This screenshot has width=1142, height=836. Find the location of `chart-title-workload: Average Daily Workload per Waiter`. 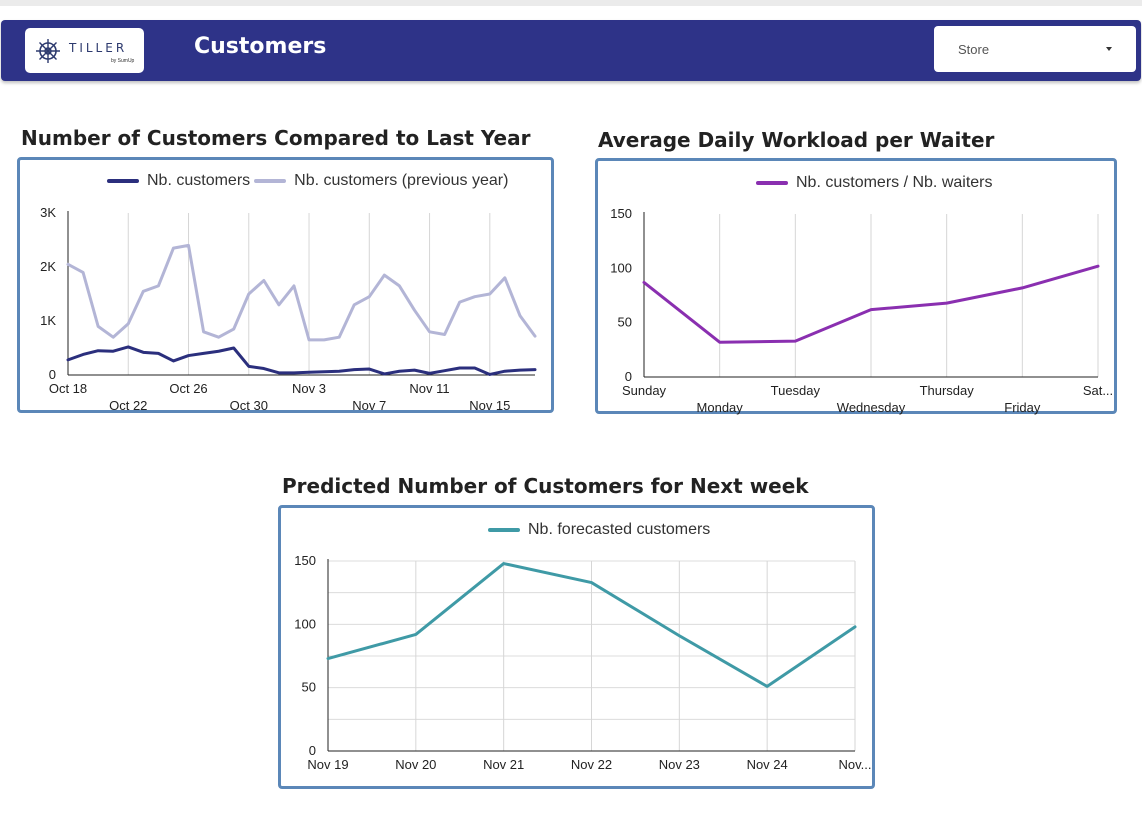

chart-title-workload: Average Daily Workload per Waiter is located at coordinates (796, 140).